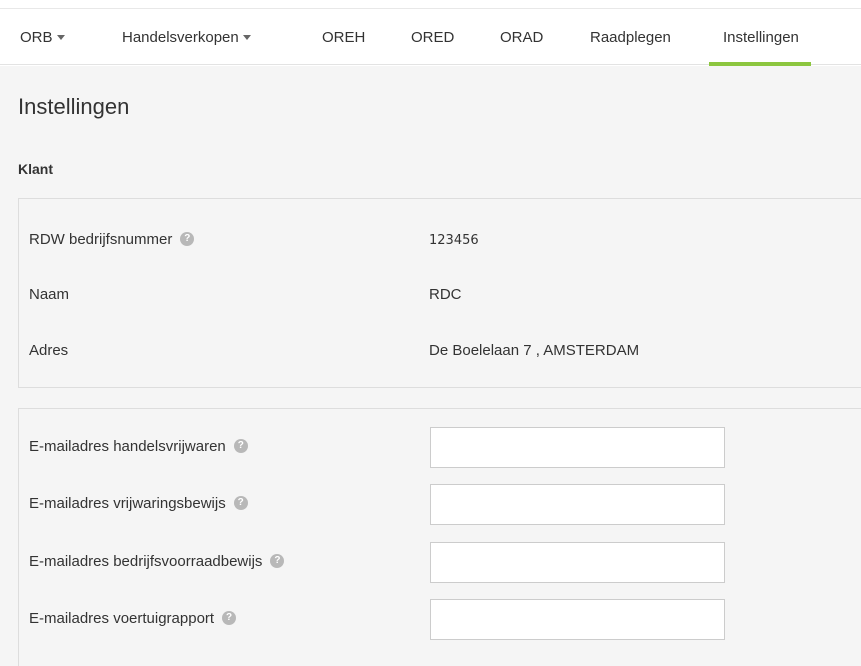  I want to click on nav-item-handelsverkopen: Handelsverkopen, so click(186, 37).